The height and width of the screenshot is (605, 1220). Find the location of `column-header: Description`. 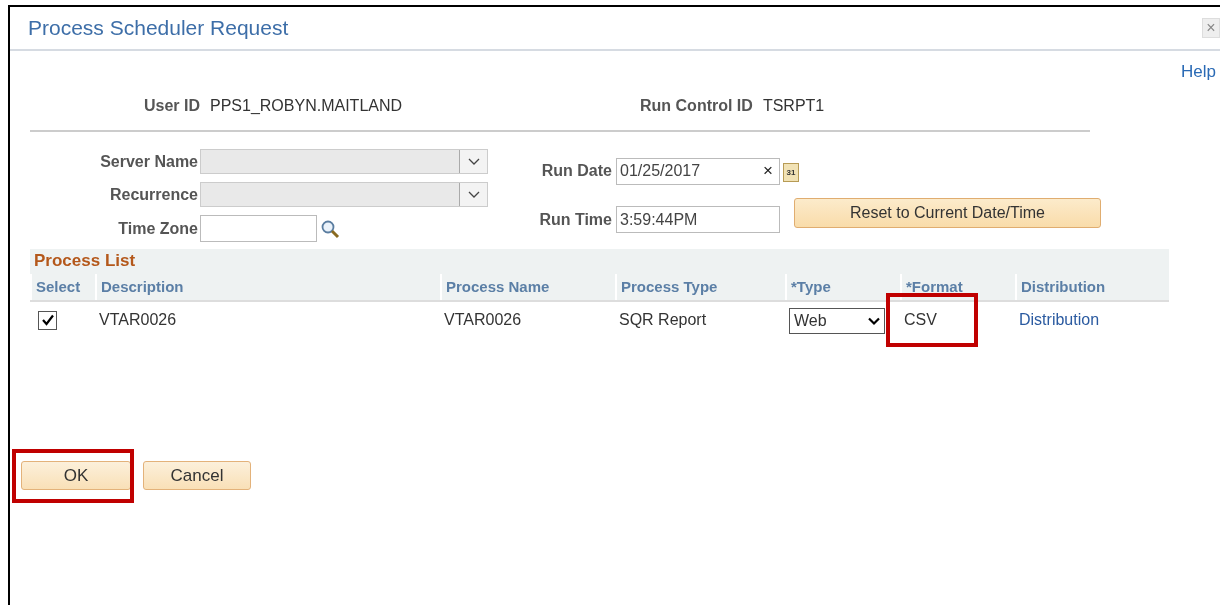

column-header: Description is located at coordinates (267, 287).